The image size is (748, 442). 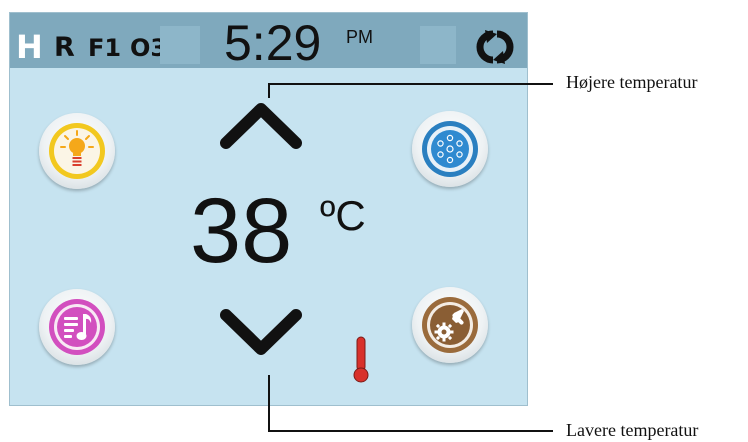 I want to click on jets-button, so click(x=450, y=149).